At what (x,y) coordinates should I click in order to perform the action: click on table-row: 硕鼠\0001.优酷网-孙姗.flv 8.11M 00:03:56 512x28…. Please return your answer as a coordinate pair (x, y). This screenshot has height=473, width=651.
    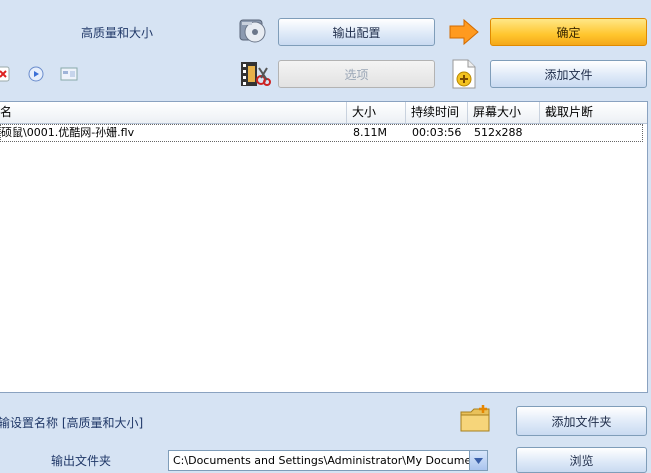
    Looking at the image, I should click on (321, 133).